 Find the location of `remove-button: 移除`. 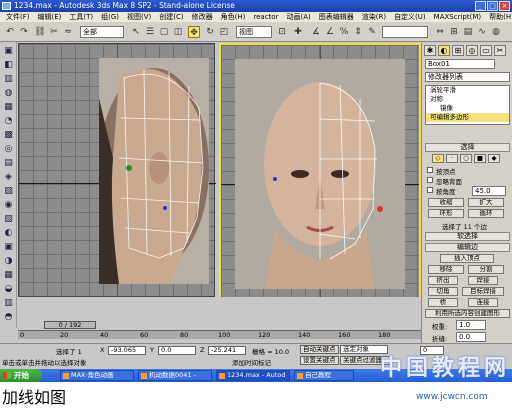

remove-button: 移除 is located at coordinates (446, 269).